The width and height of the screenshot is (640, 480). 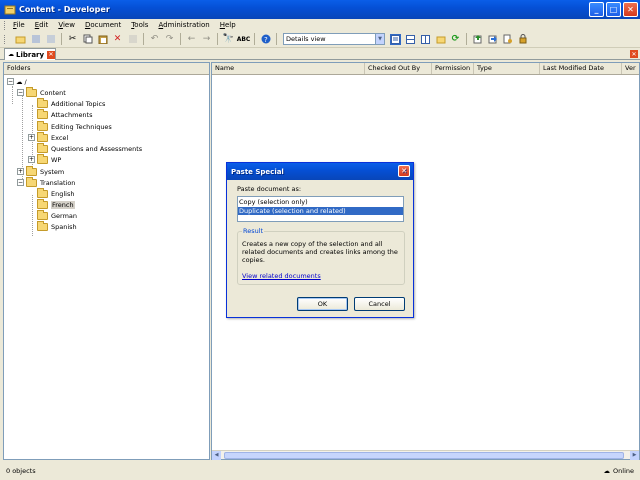 I want to click on up-level-icon, so click(x=477, y=39).